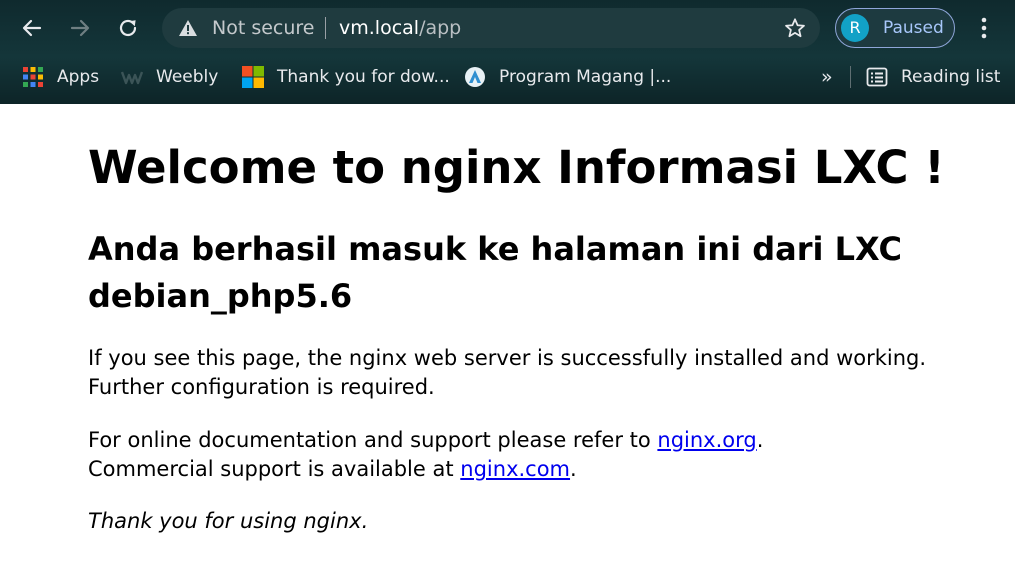 This screenshot has height=570, width=1015. I want to click on browser-toolbar: Not secure vm.local/app R Paused, so click(507, 28).